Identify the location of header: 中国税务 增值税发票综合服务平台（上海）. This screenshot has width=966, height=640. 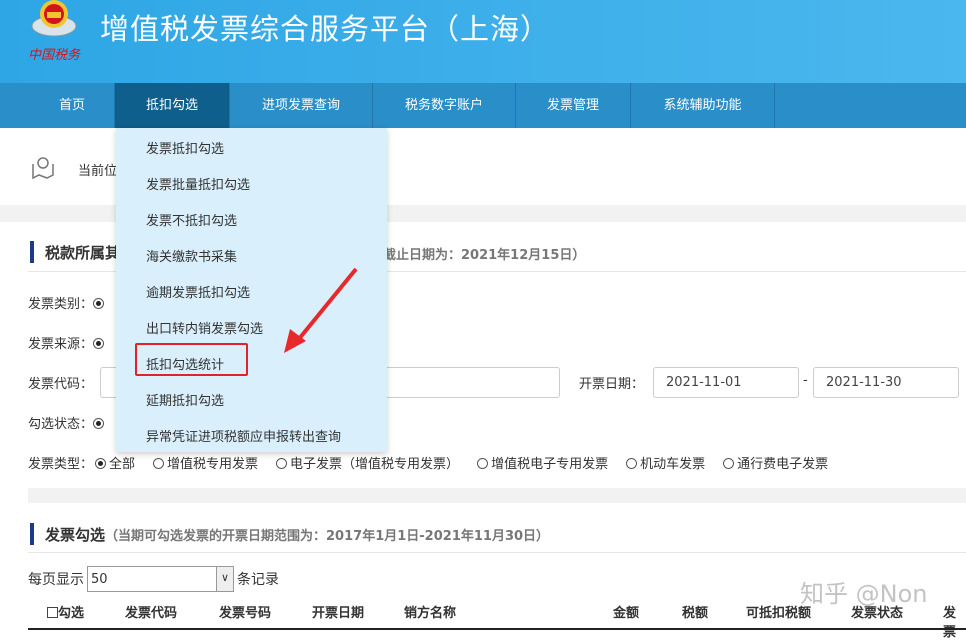
(483, 41).